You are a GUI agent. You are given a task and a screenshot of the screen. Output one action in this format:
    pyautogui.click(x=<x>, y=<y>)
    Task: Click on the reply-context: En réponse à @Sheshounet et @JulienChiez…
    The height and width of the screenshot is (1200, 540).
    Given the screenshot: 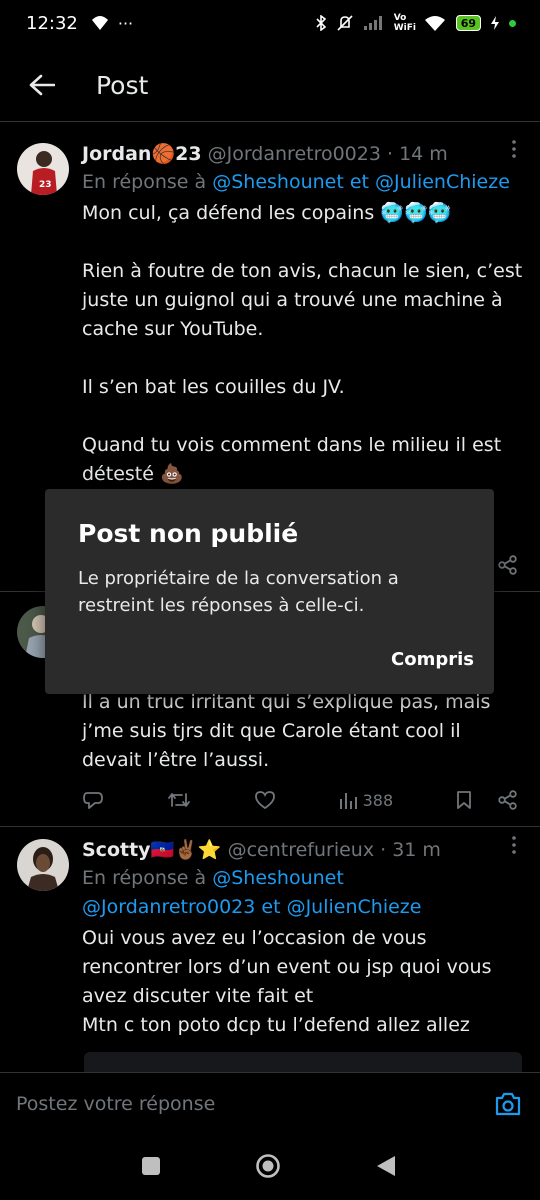 What is the action you would take?
    pyautogui.click(x=296, y=182)
    